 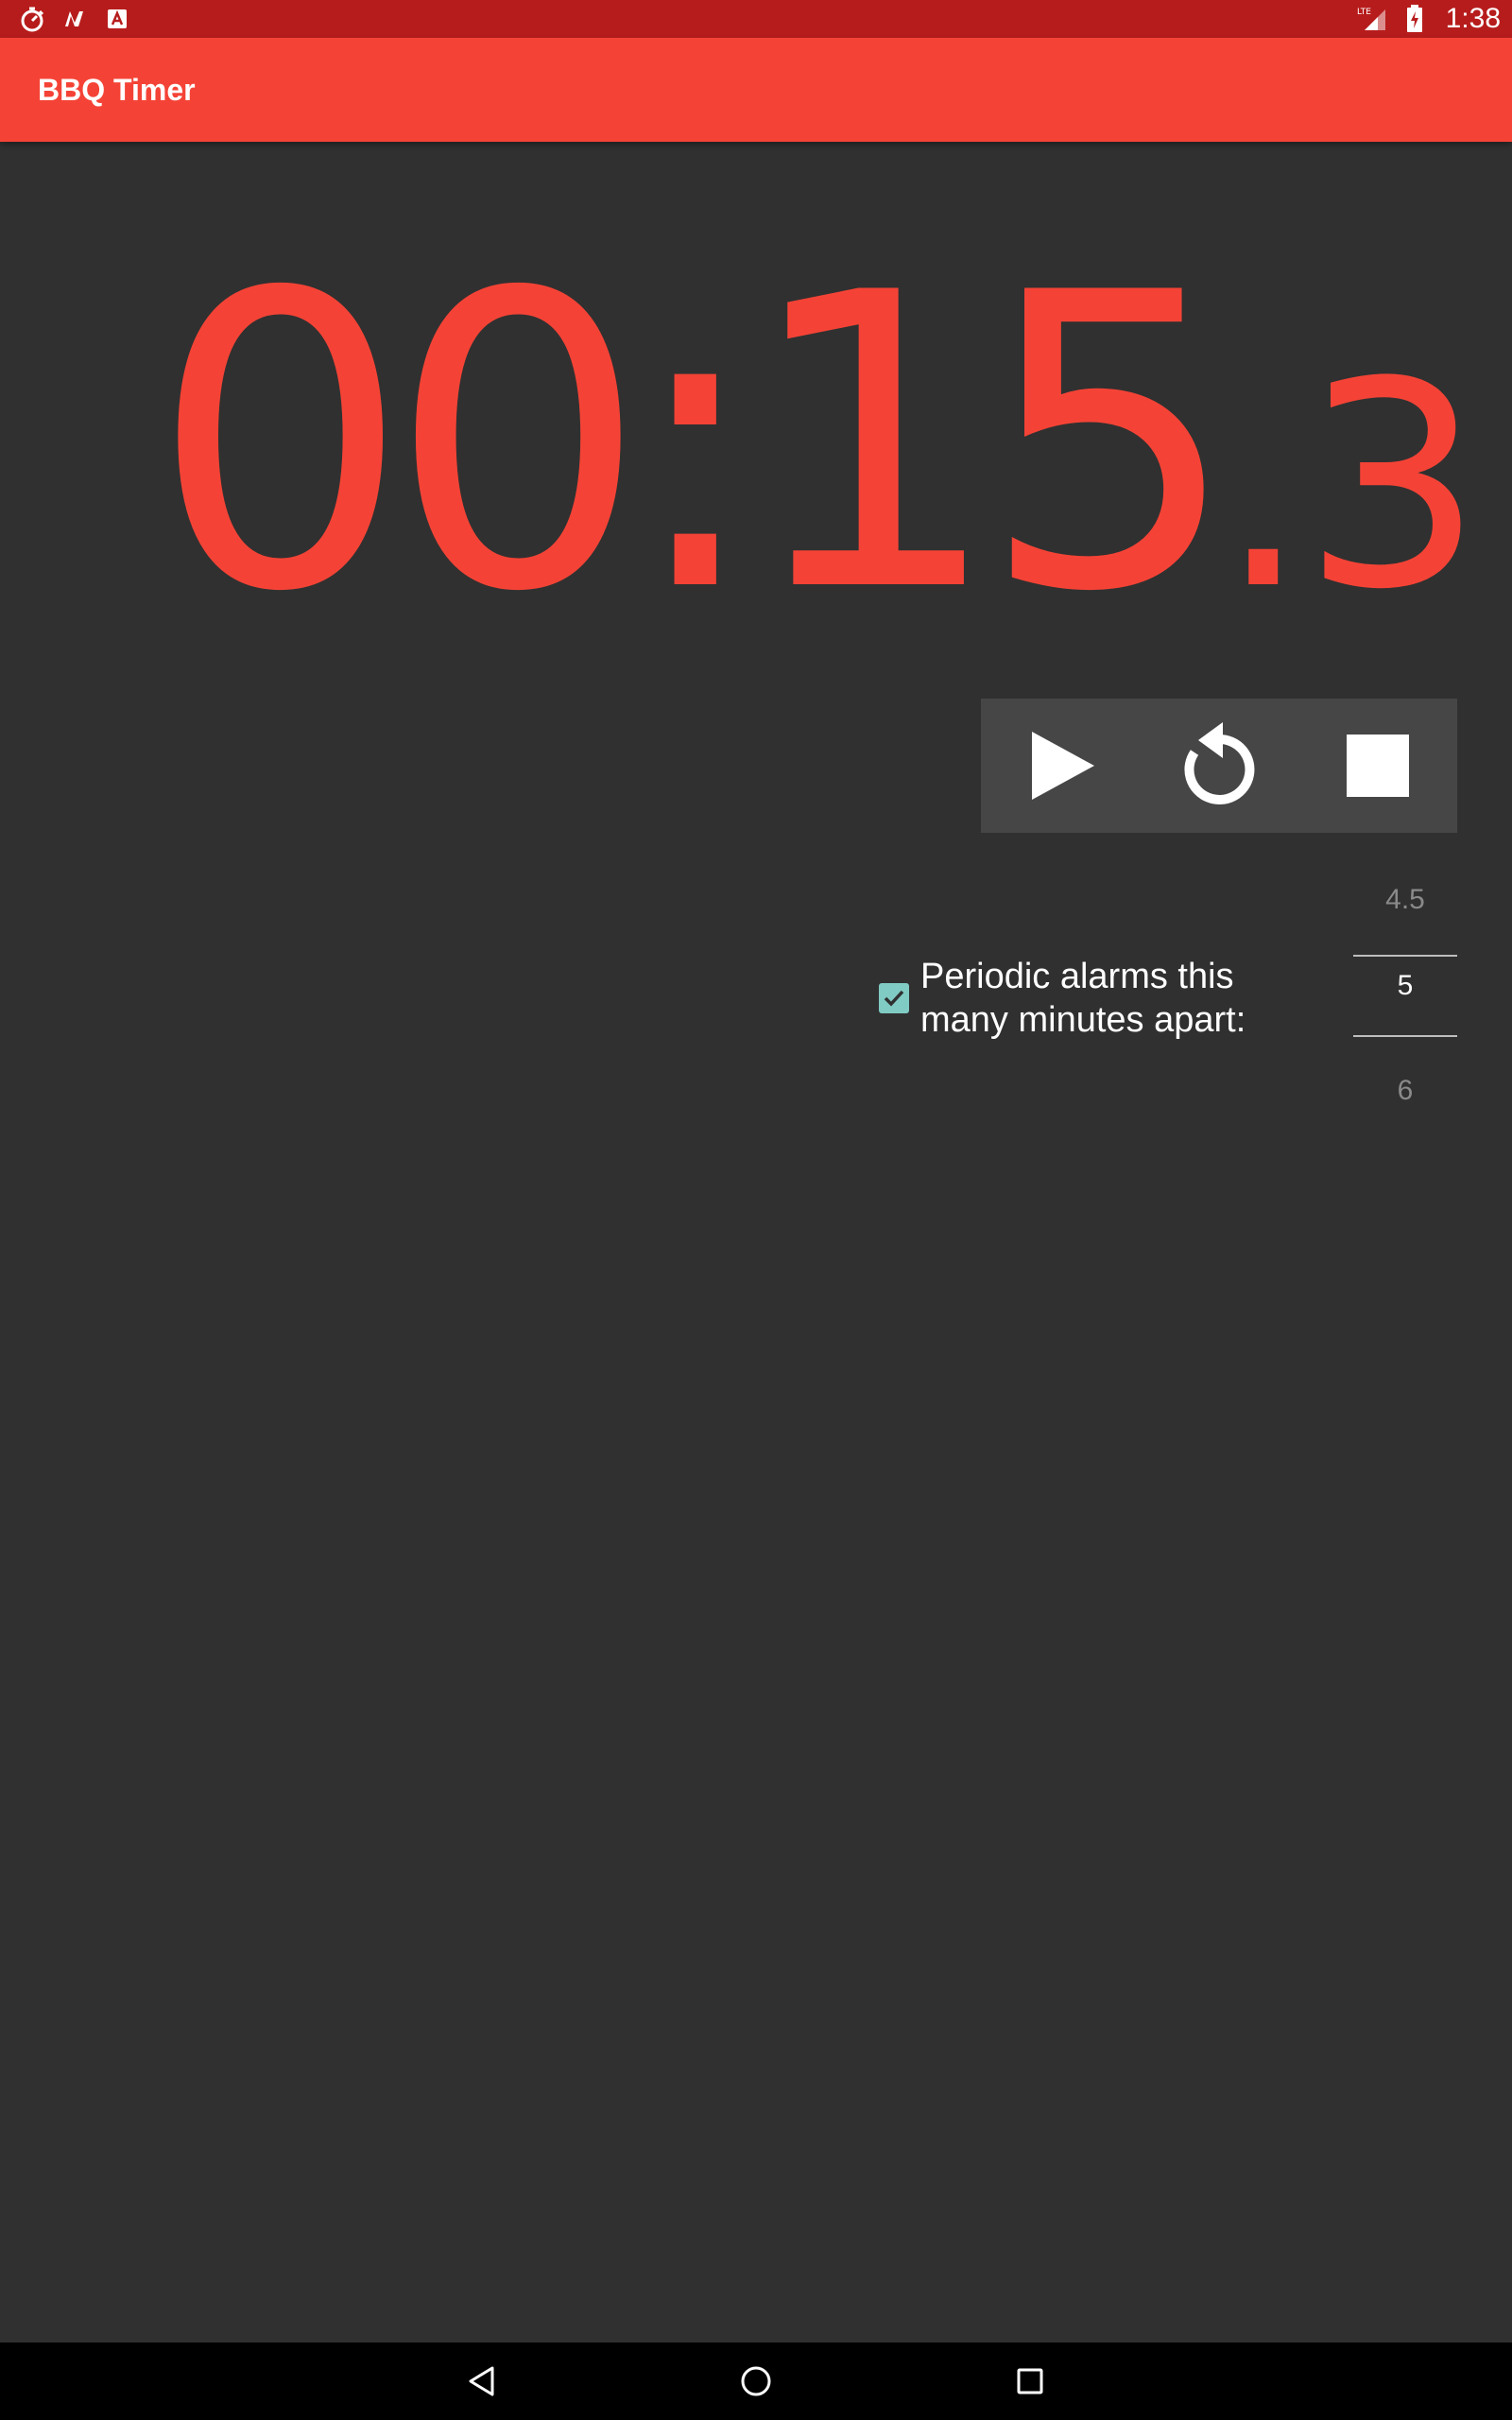 I want to click on alarm-label-line2: many minutes apart:, so click(x=1083, y=1020).